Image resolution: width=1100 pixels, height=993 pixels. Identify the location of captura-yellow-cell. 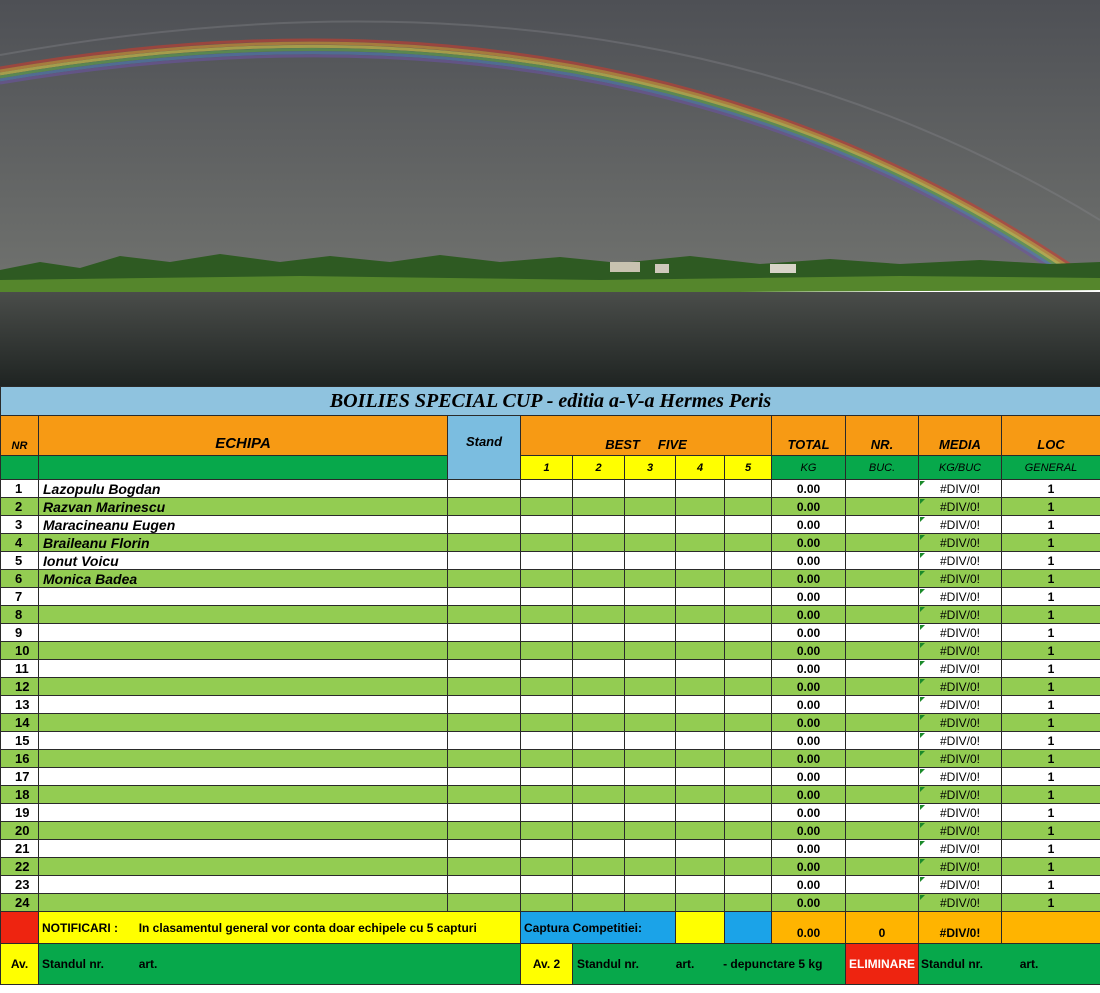
(700, 927).